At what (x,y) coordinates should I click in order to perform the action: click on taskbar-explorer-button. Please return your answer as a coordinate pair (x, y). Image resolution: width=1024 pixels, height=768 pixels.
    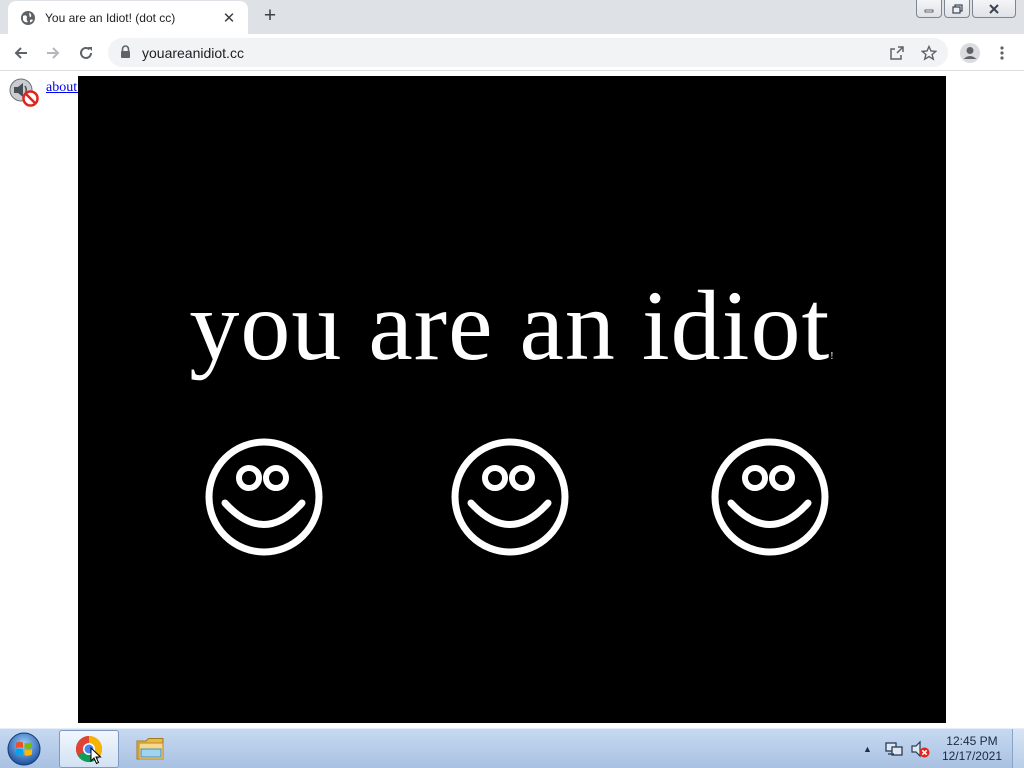
    Looking at the image, I should click on (151, 749).